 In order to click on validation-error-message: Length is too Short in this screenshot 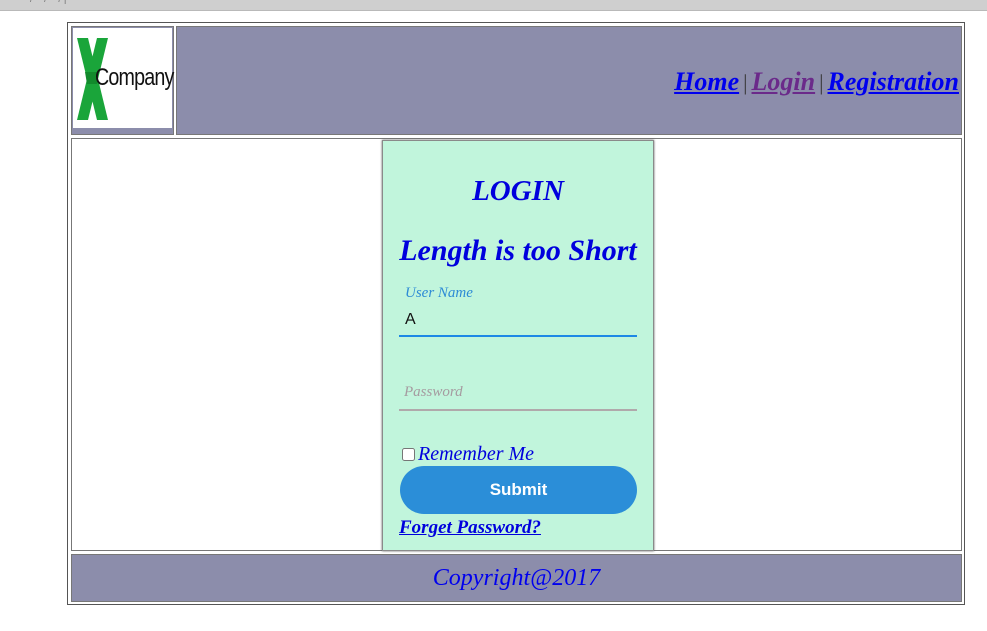, I will do `click(518, 250)`.